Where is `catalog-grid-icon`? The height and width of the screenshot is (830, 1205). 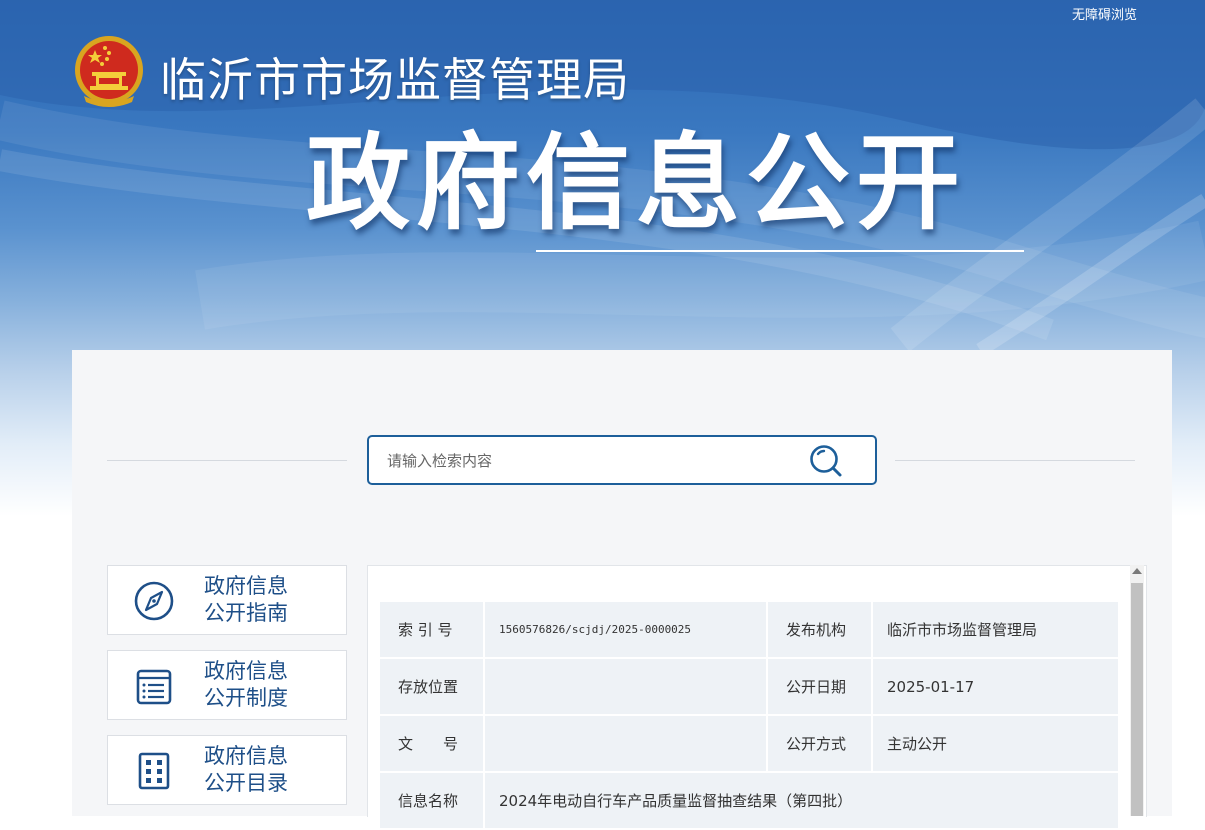 catalog-grid-icon is located at coordinates (154, 771).